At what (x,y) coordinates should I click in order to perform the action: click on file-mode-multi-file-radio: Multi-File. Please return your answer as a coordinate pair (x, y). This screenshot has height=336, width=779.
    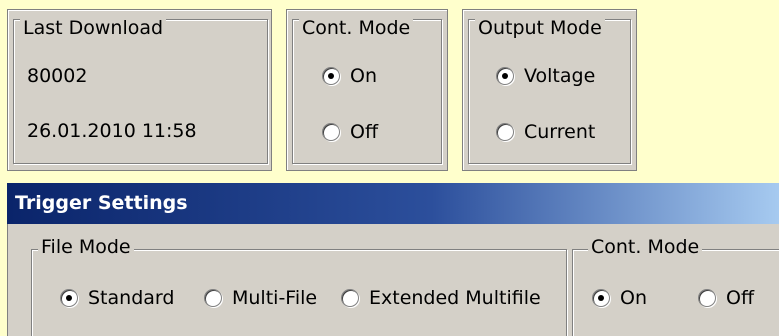
    Looking at the image, I should click on (260, 298).